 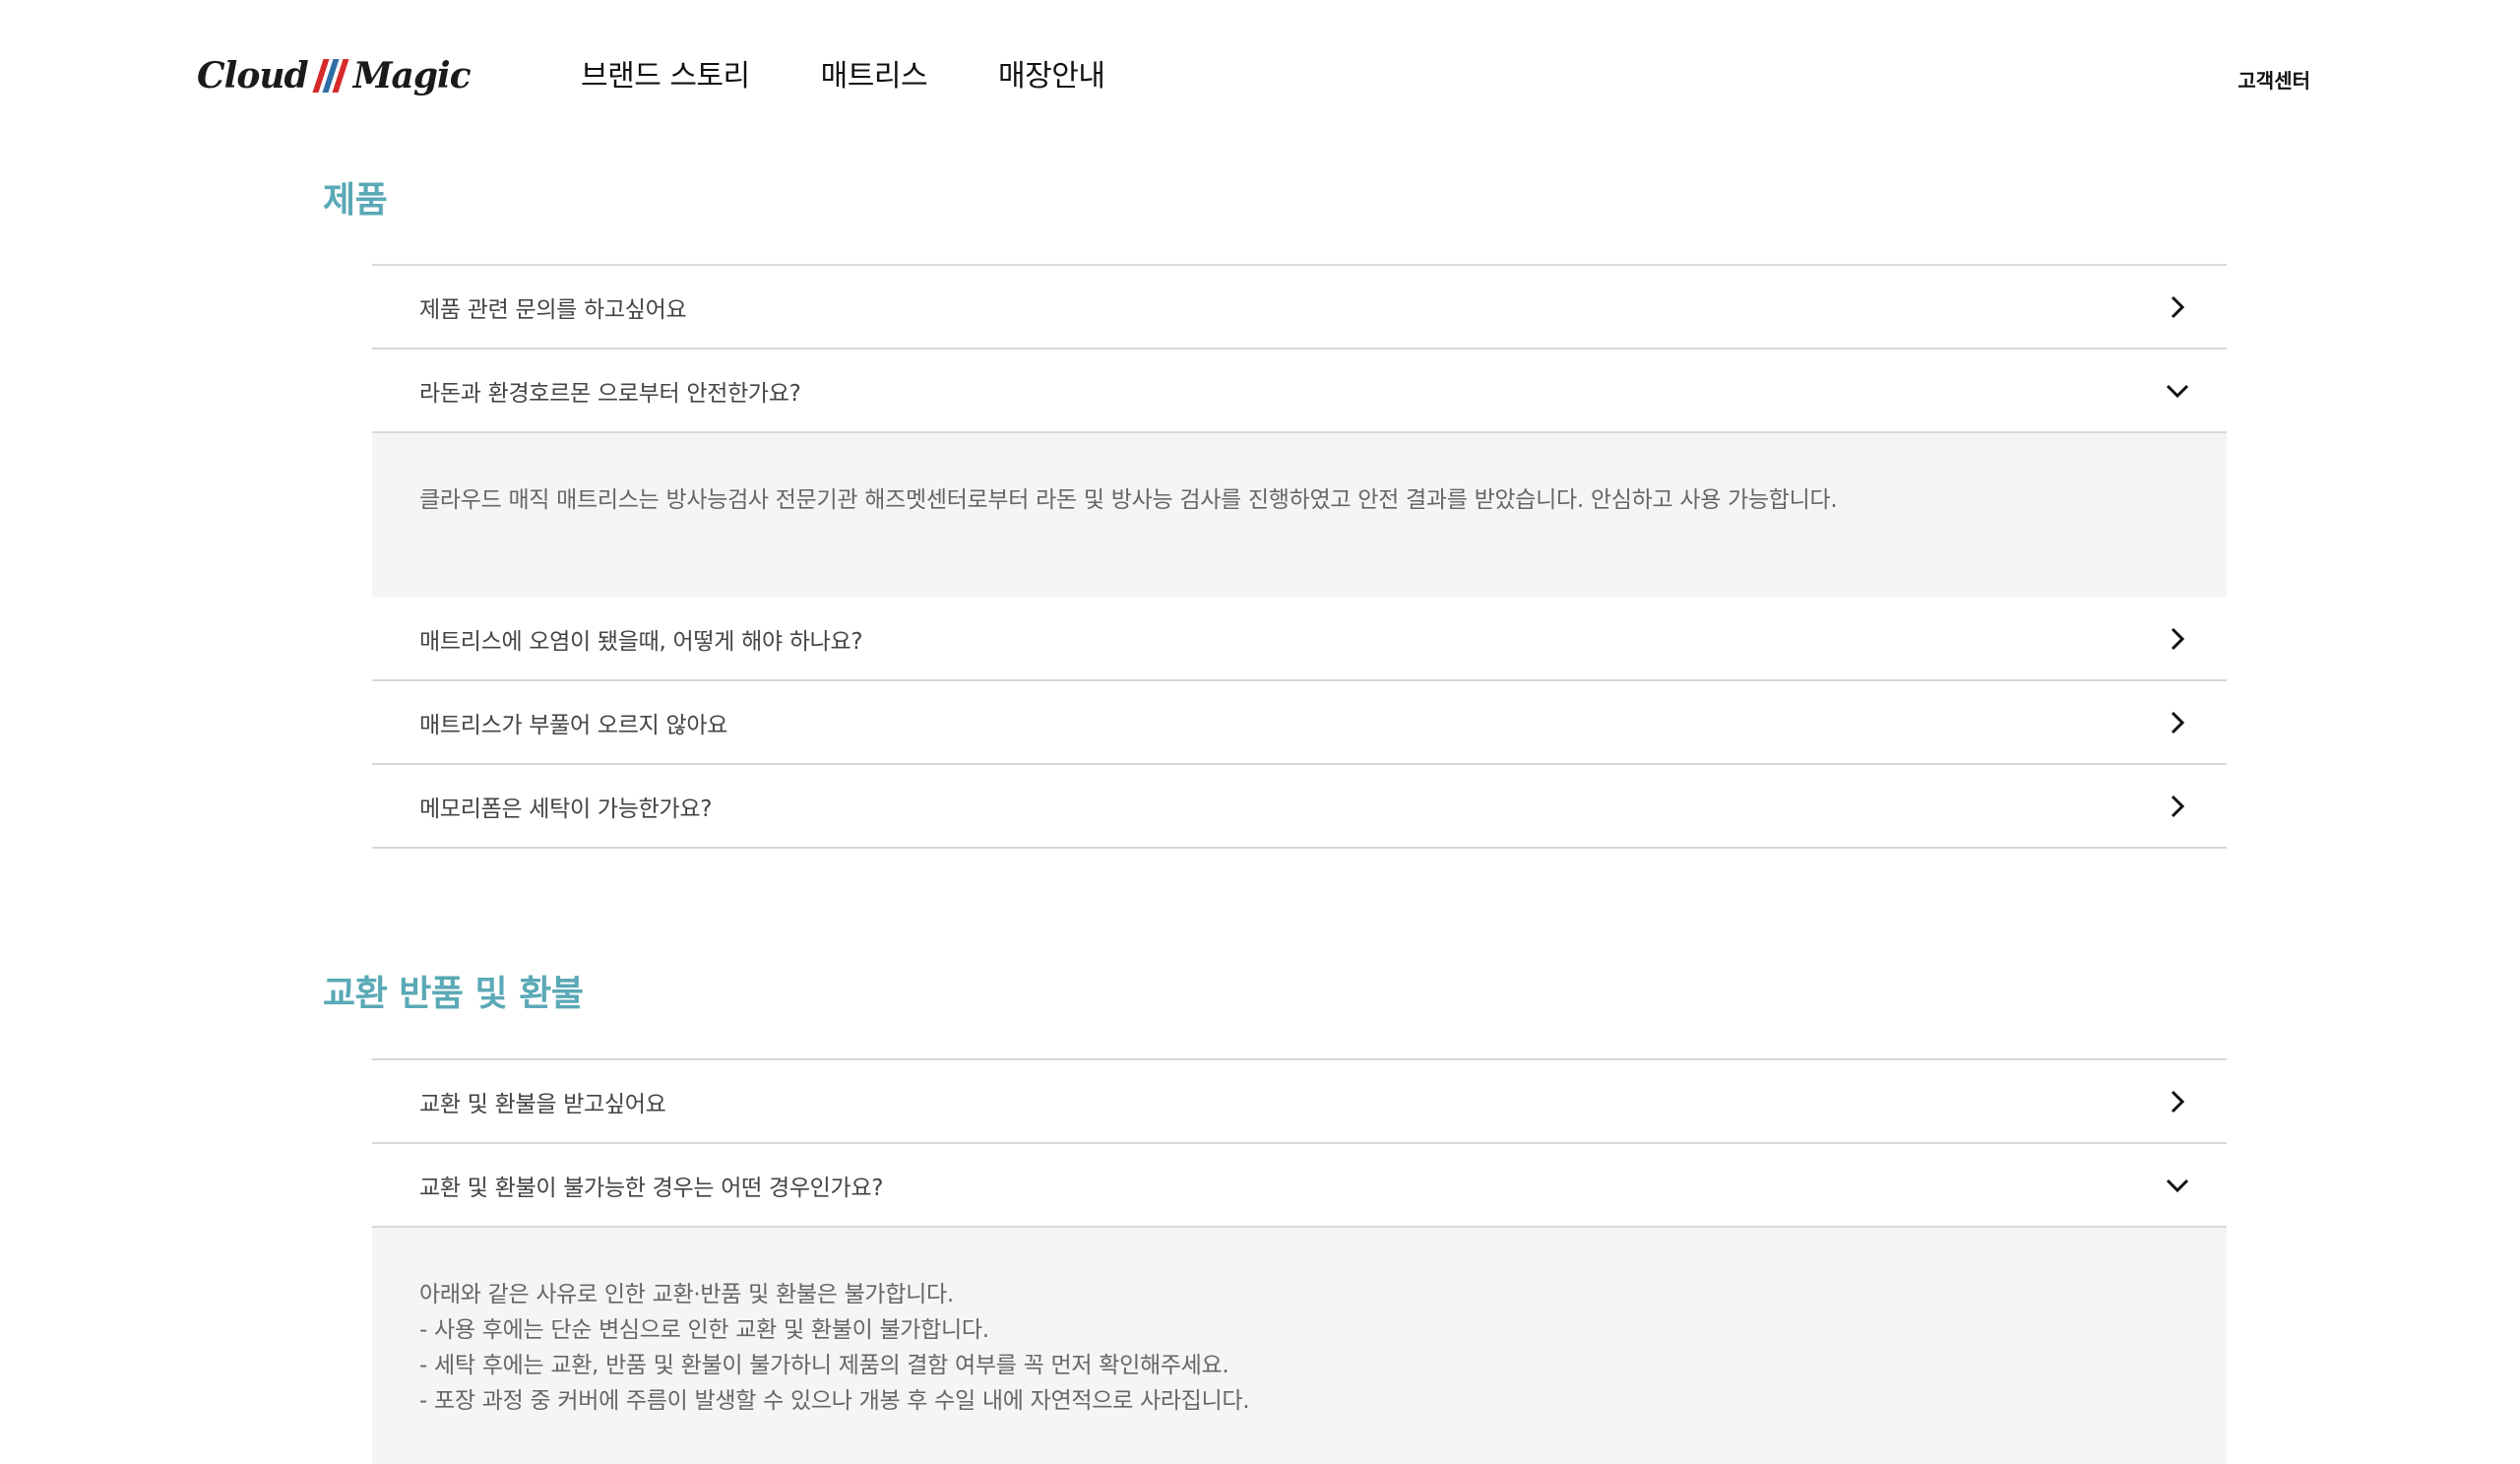 I want to click on main-nav: 브랜드 스토리 매트리스 매장안내, so click(x=843, y=73).